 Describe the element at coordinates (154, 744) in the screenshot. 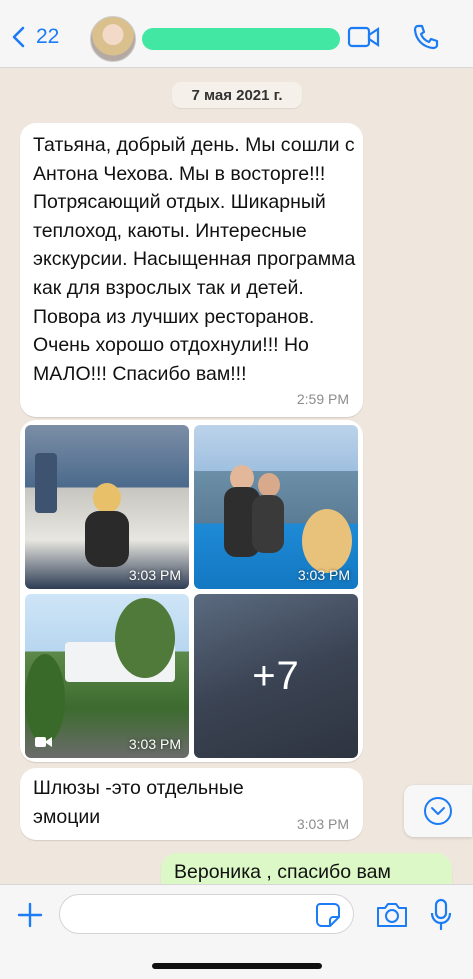

I see `video-time: 3:03 PM` at that location.